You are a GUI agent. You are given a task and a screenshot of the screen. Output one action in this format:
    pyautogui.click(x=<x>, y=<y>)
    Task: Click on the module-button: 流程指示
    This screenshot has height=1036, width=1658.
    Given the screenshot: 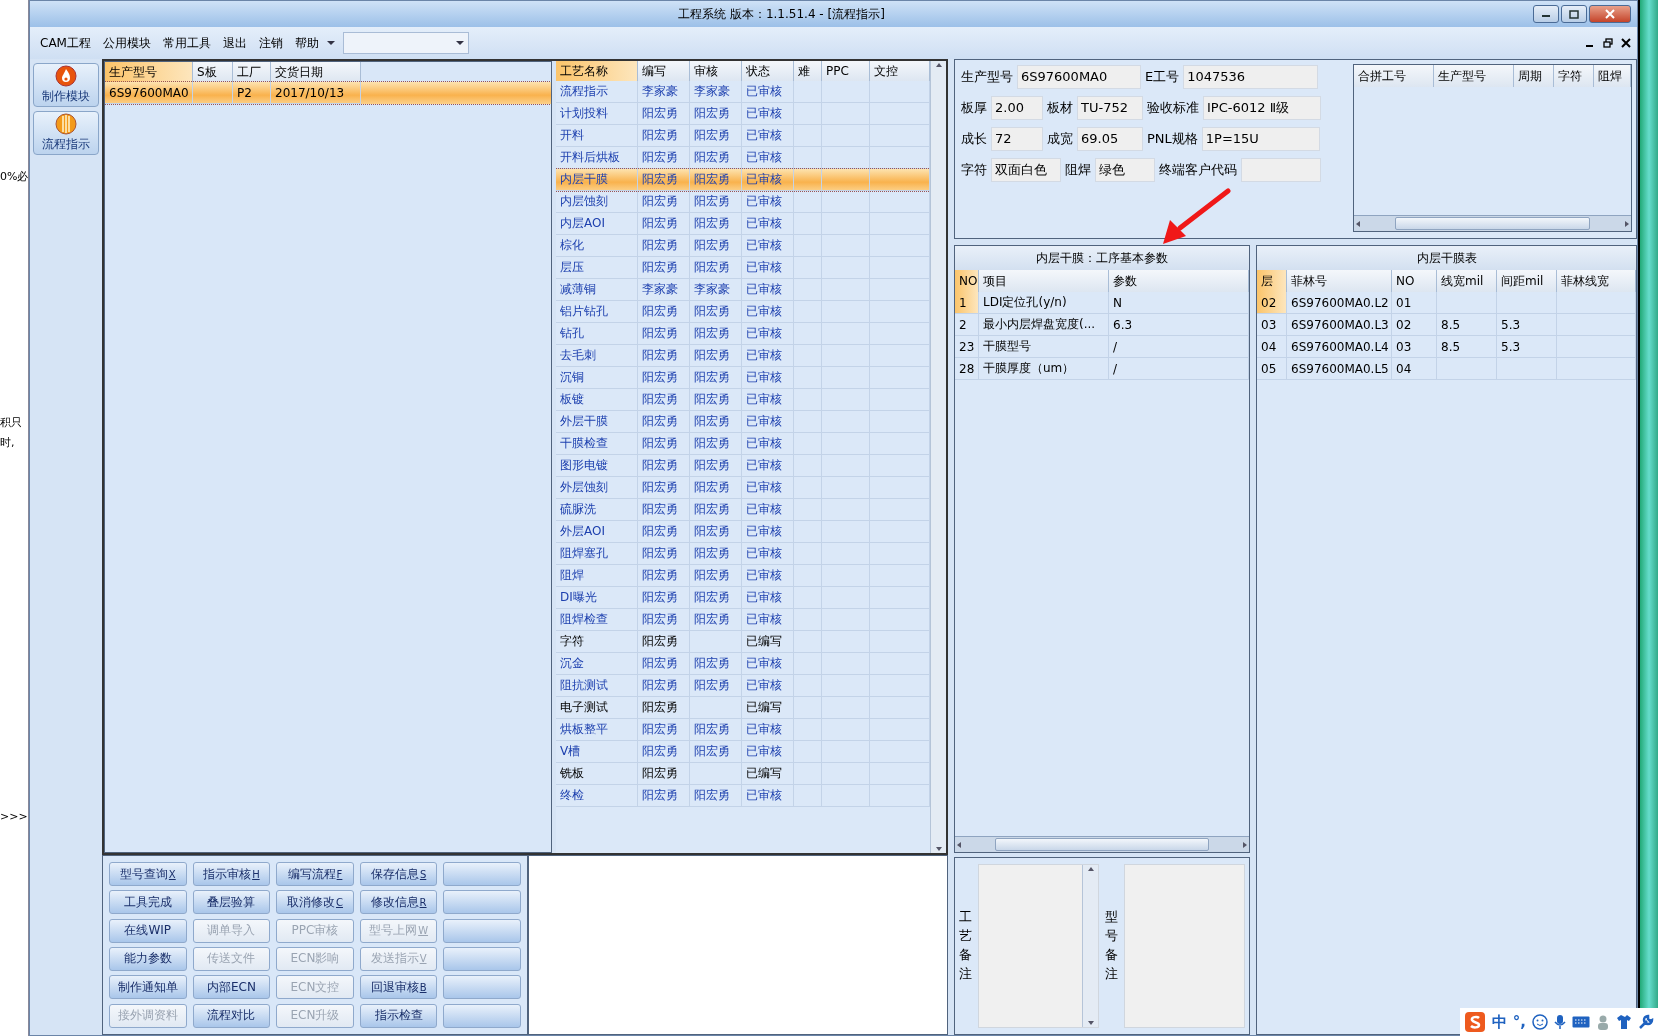 What is the action you would take?
    pyautogui.click(x=66, y=133)
    